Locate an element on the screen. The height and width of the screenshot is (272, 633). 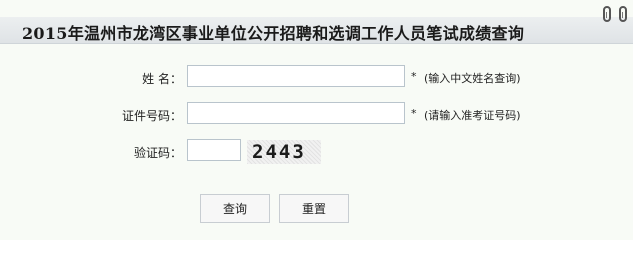
reset-button: 重置 is located at coordinates (314, 208).